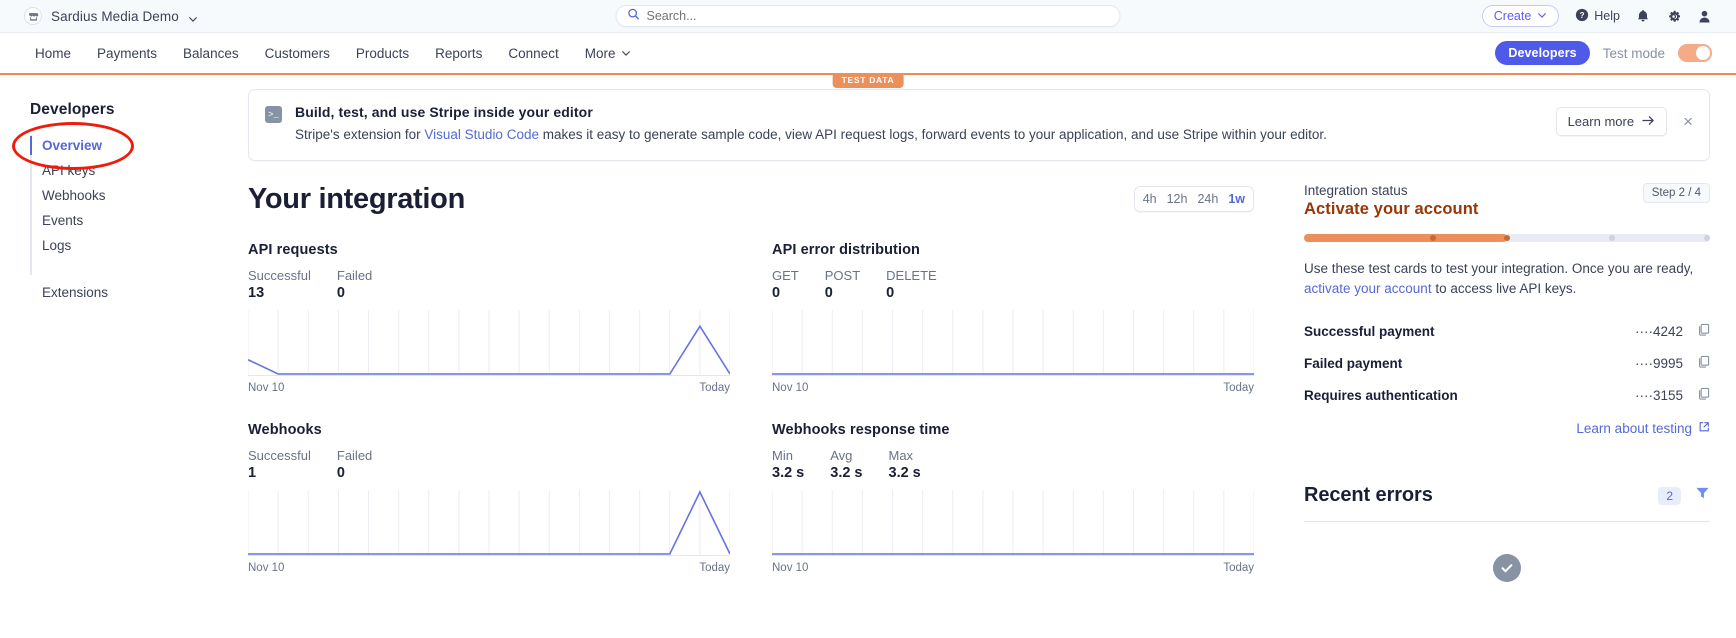 The image size is (1736, 638). I want to click on metric-label: POST, so click(842, 275).